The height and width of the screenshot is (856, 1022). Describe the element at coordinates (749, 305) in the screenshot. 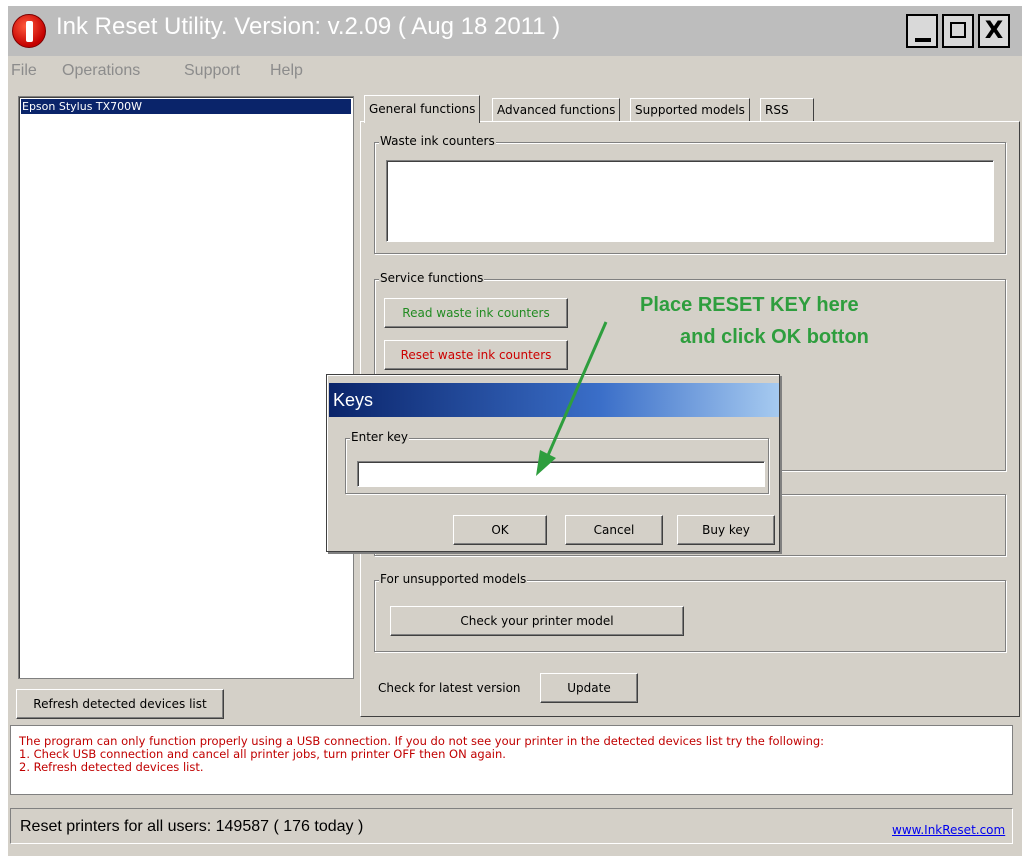

I see `annotation-line-1: Place RESET KEY here` at that location.